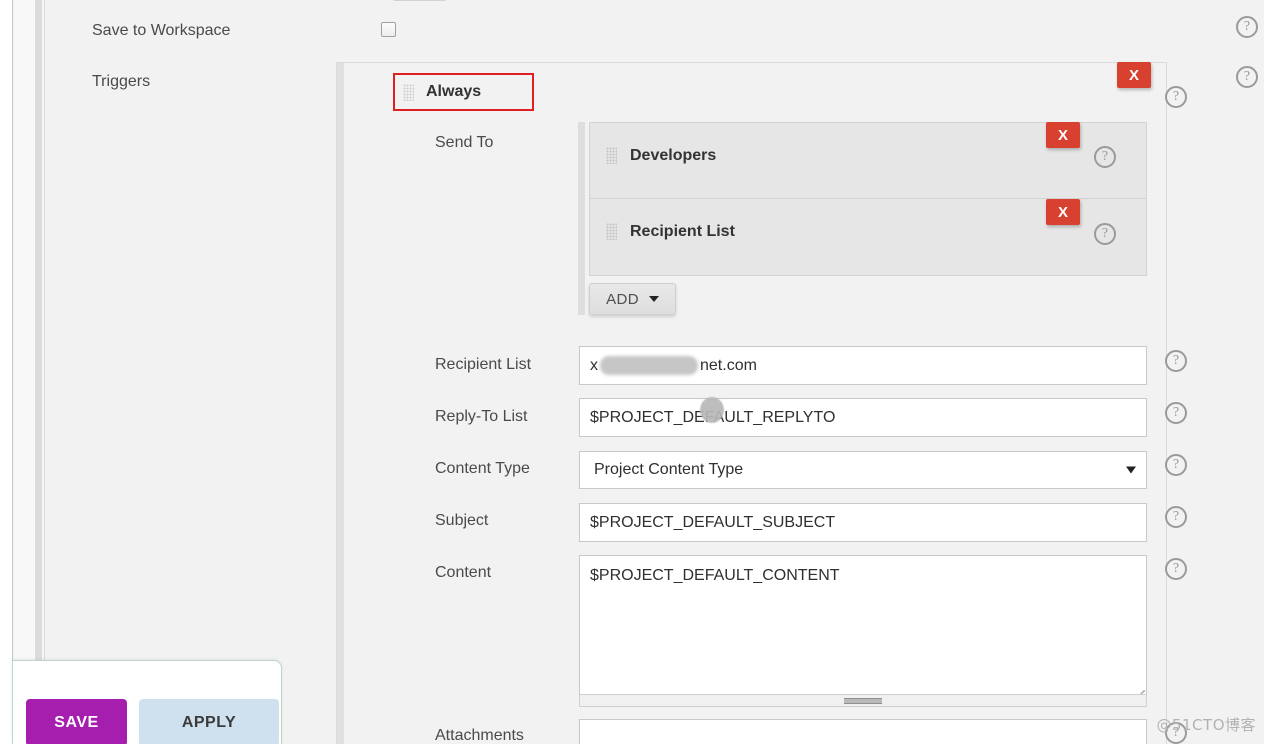 The width and height of the screenshot is (1264, 744). Describe the element at coordinates (481, 416) in the screenshot. I see `label-reply-to-list: Reply-To List` at that location.